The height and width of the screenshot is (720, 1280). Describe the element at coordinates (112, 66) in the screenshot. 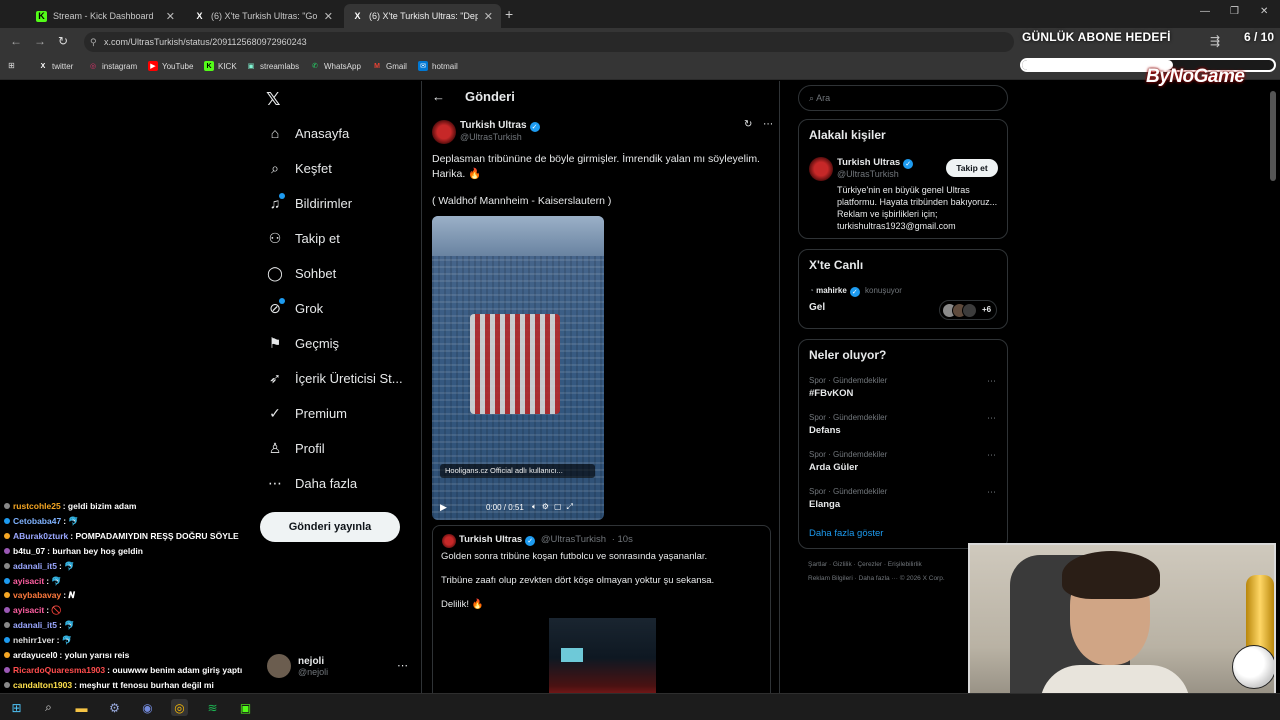

I see `bookmark-instagram: ◎ instagram` at that location.